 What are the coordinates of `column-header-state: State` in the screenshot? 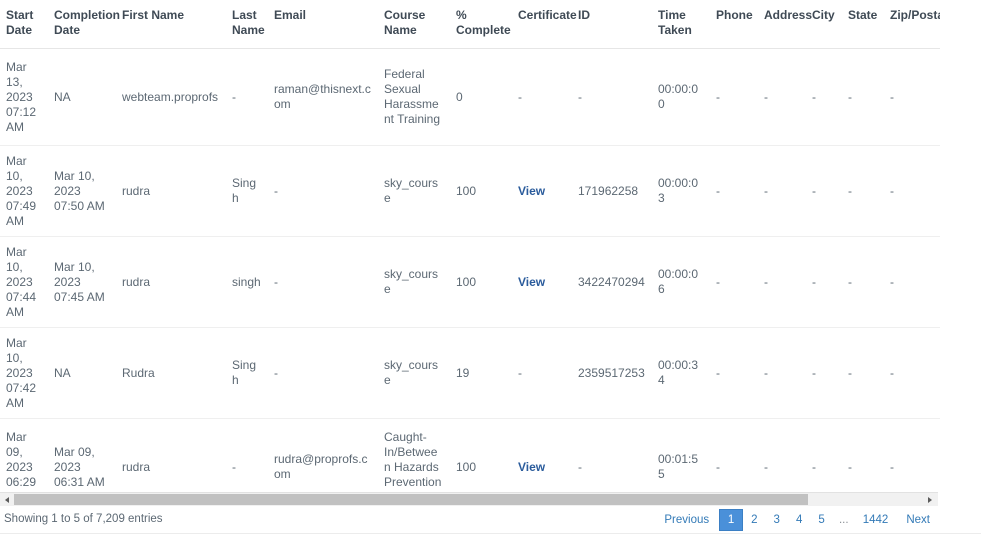 It's located at (863, 24).